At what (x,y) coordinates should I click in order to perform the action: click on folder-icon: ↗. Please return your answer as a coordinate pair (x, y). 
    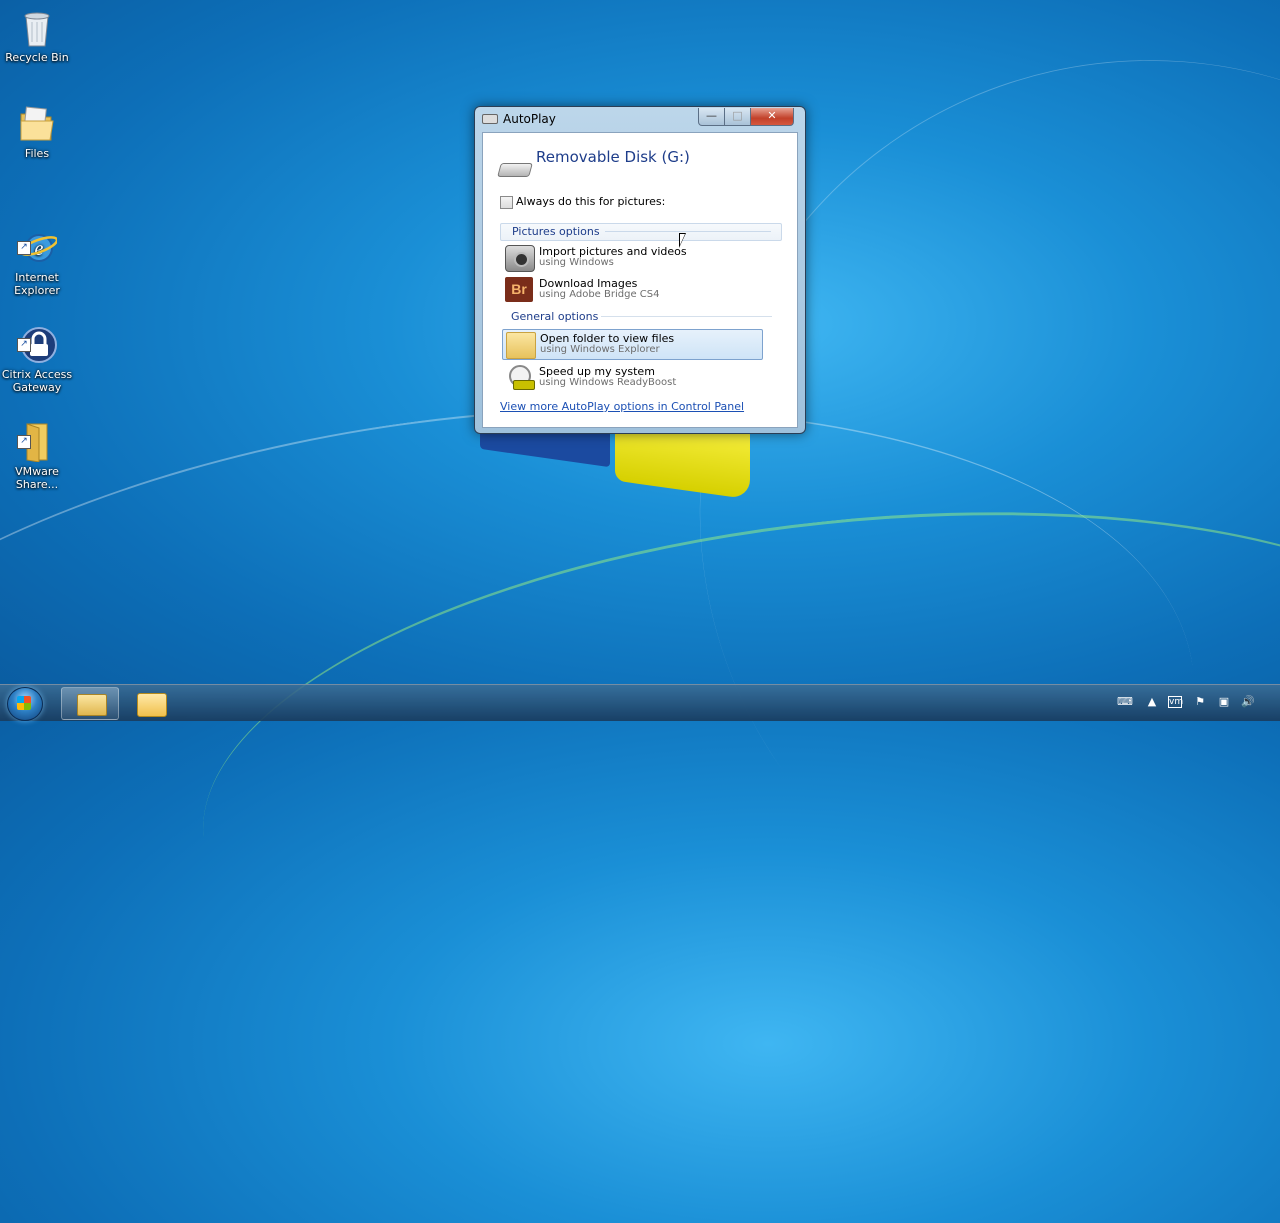
    Looking at the image, I should click on (37, 436).